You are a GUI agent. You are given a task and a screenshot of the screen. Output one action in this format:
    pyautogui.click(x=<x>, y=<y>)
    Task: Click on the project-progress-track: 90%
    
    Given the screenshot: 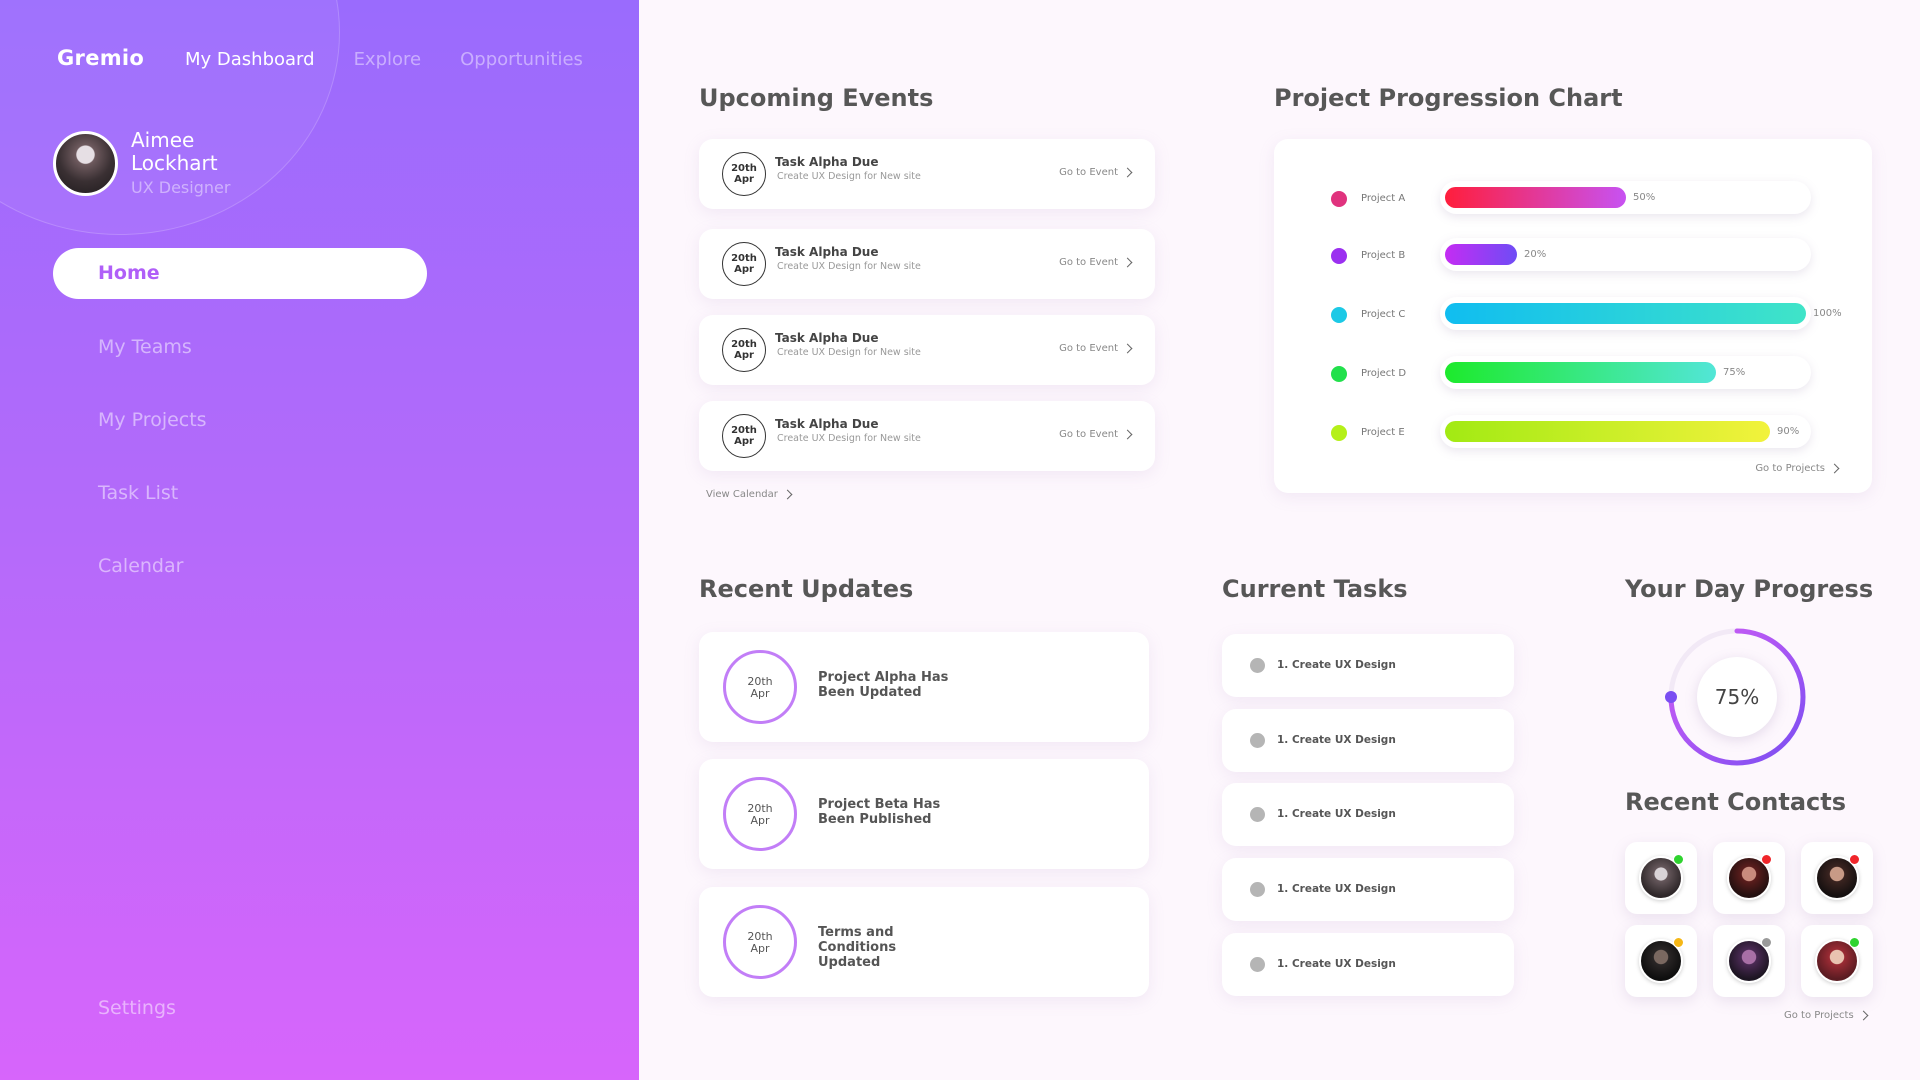 What is the action you would take?
    pyautogui.click(x=1625, y=431)
    